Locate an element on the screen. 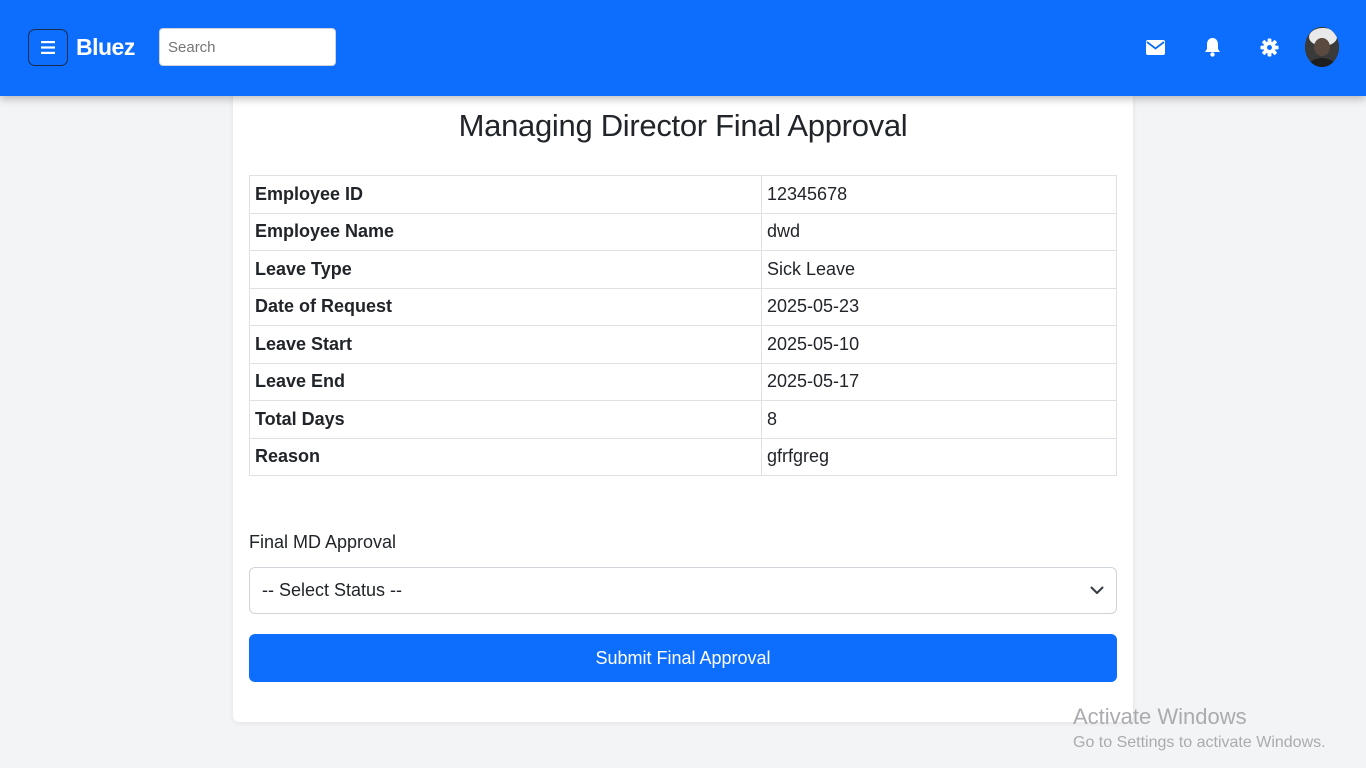  row-label: Leave Start is located at coordinates (505, 344).